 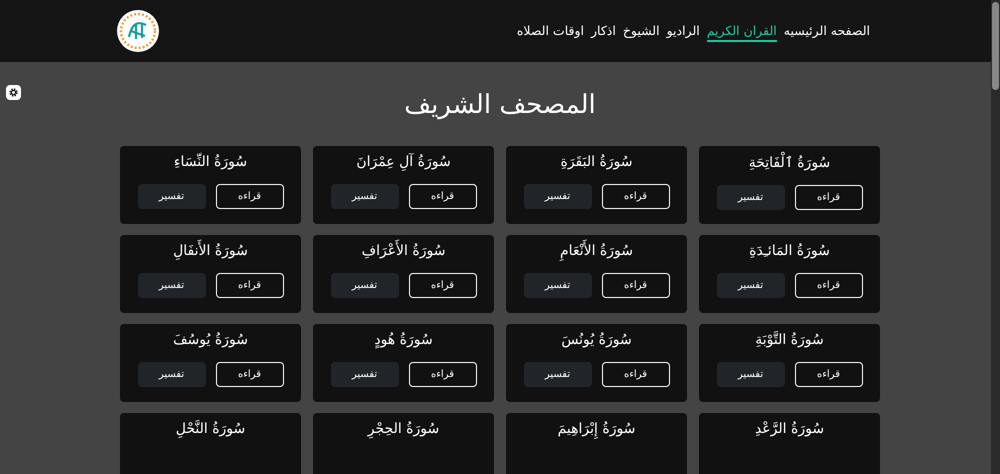 I want to click on surah-name: سُورَةُ المَائـِدَةِ, so click(x=789, y=251).